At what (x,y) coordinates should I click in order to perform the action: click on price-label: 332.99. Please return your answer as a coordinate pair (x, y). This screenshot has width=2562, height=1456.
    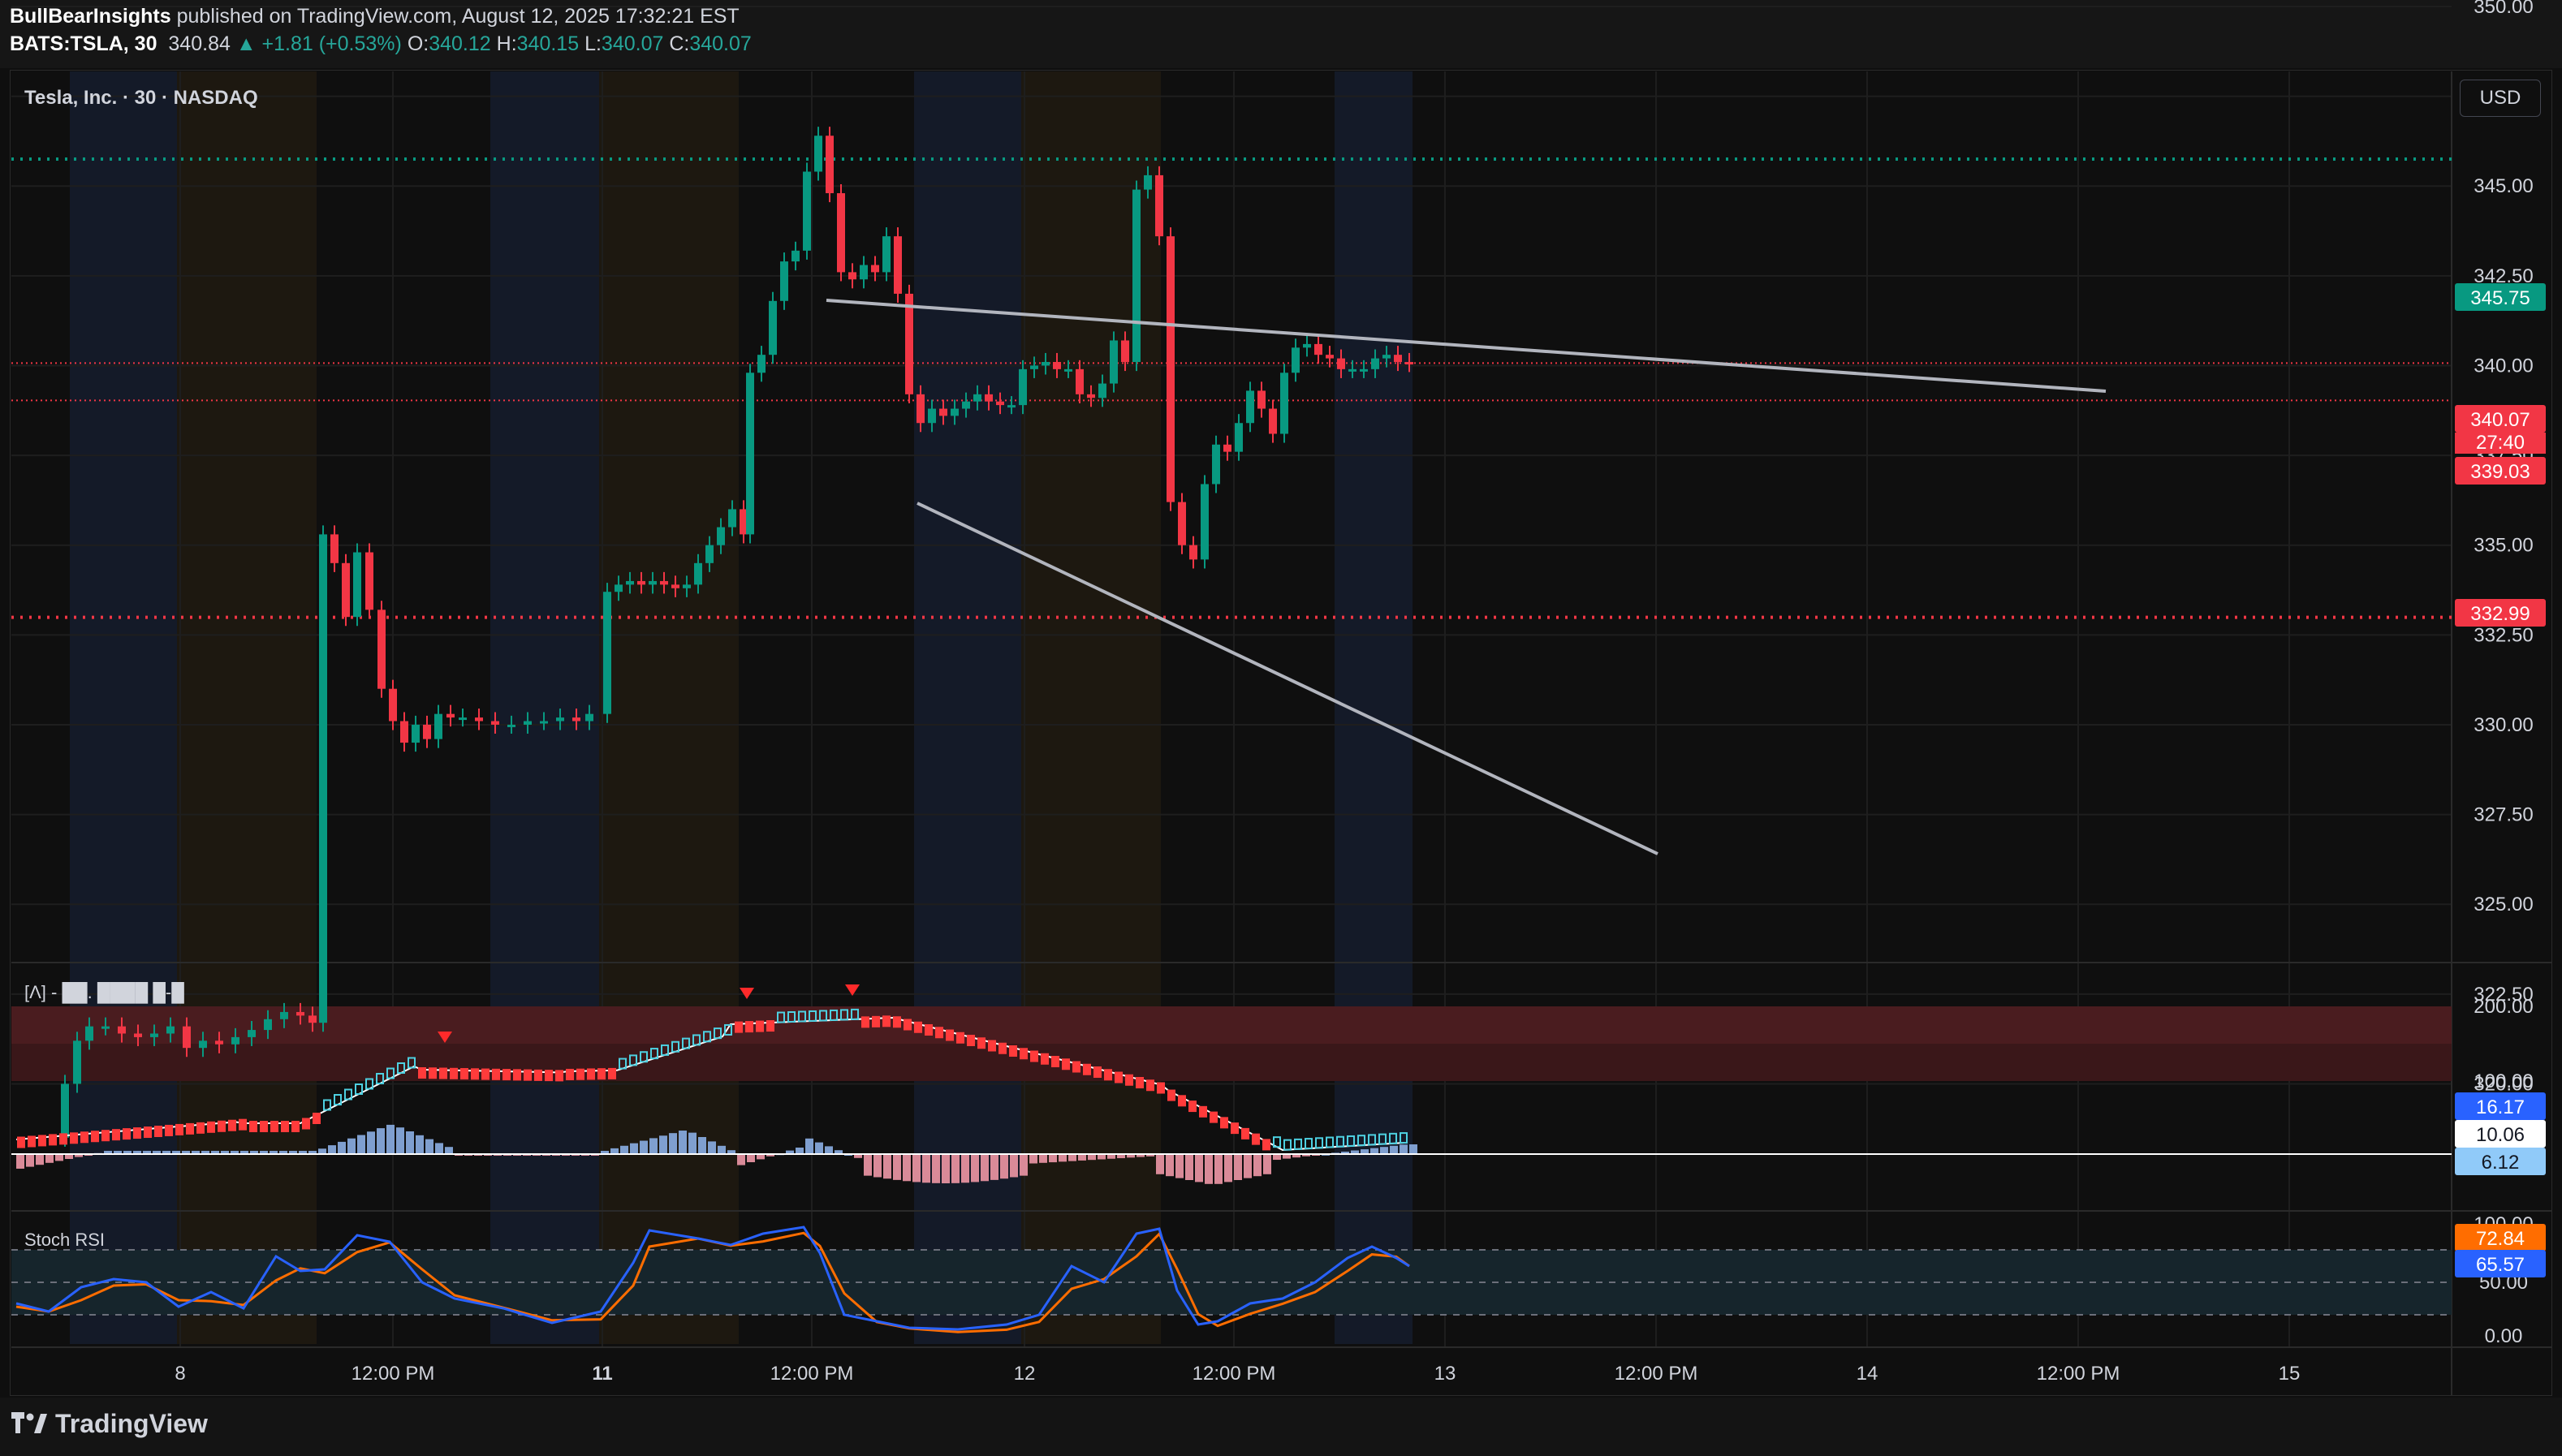
    Looking at the image, I should click on (2500, 614).